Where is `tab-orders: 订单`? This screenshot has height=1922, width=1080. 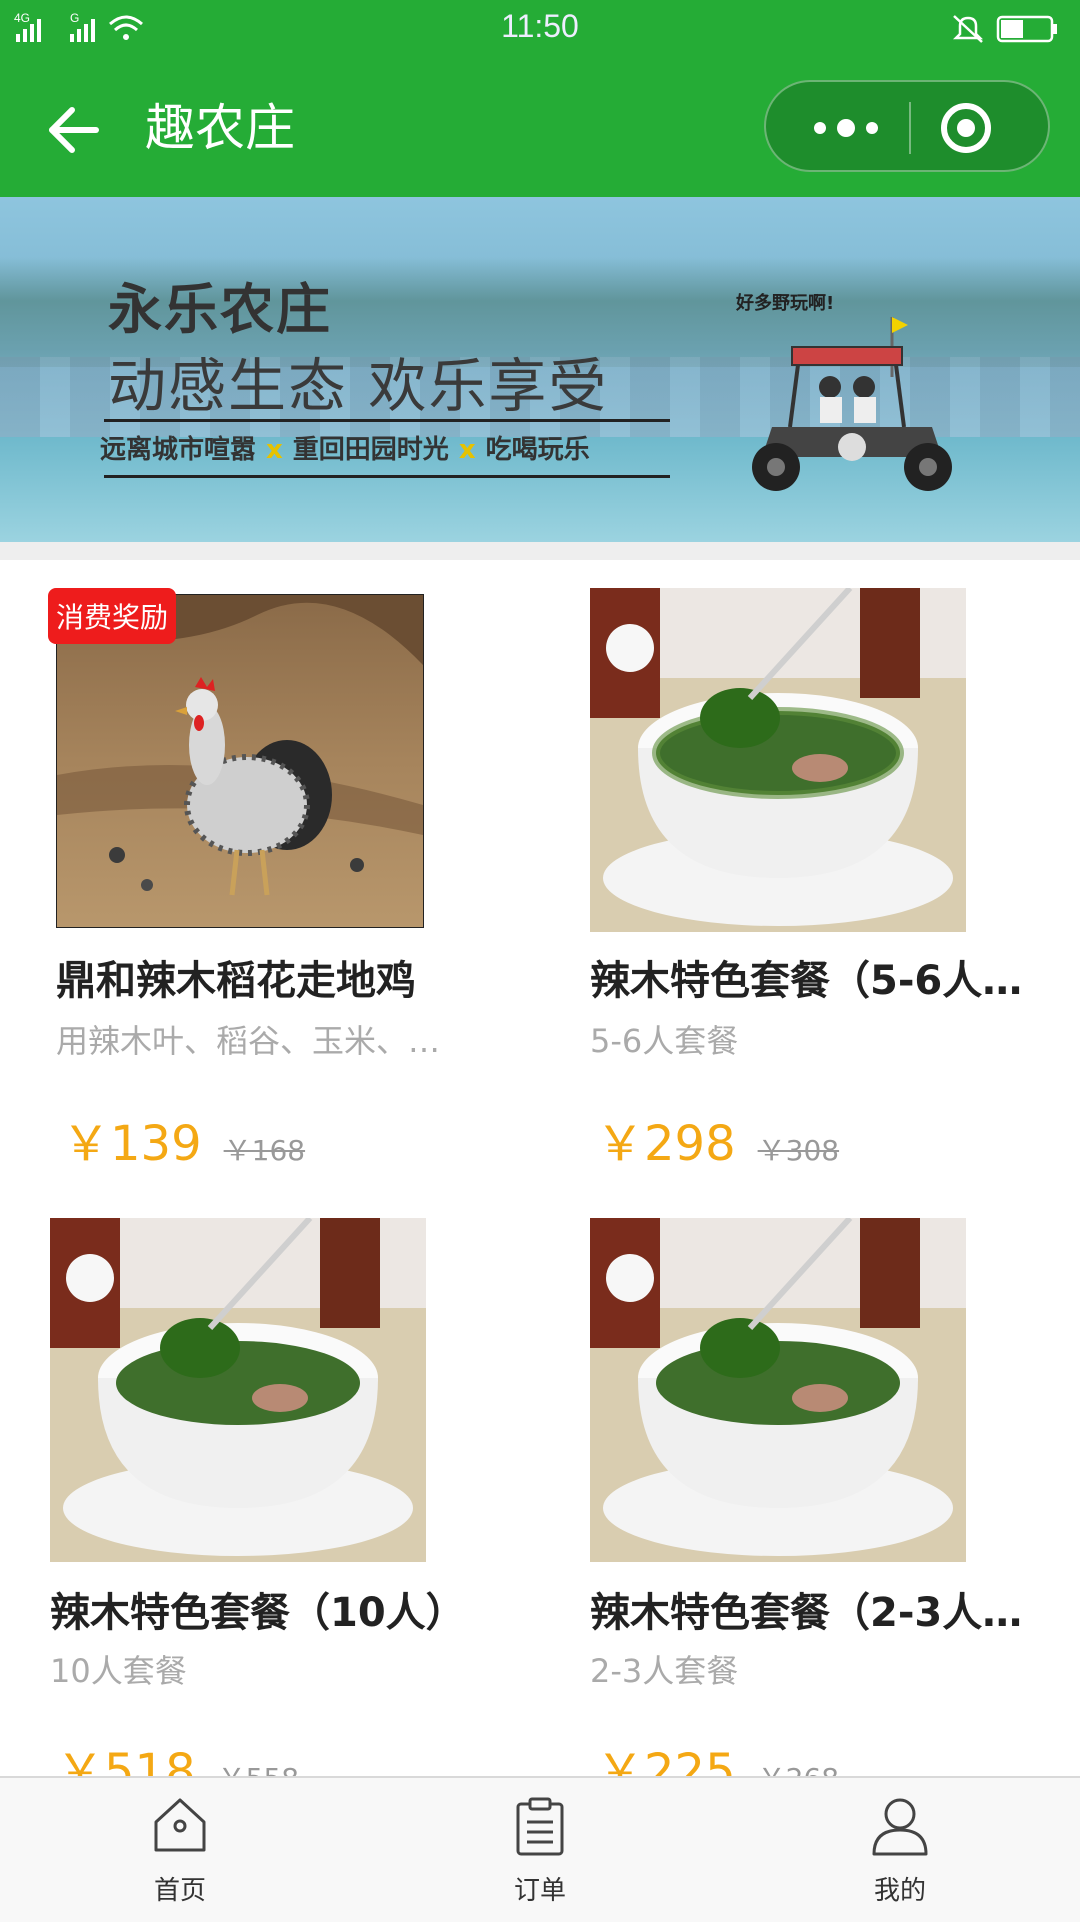
tab-orders: 订单 is located at coordinates (540, 1850).